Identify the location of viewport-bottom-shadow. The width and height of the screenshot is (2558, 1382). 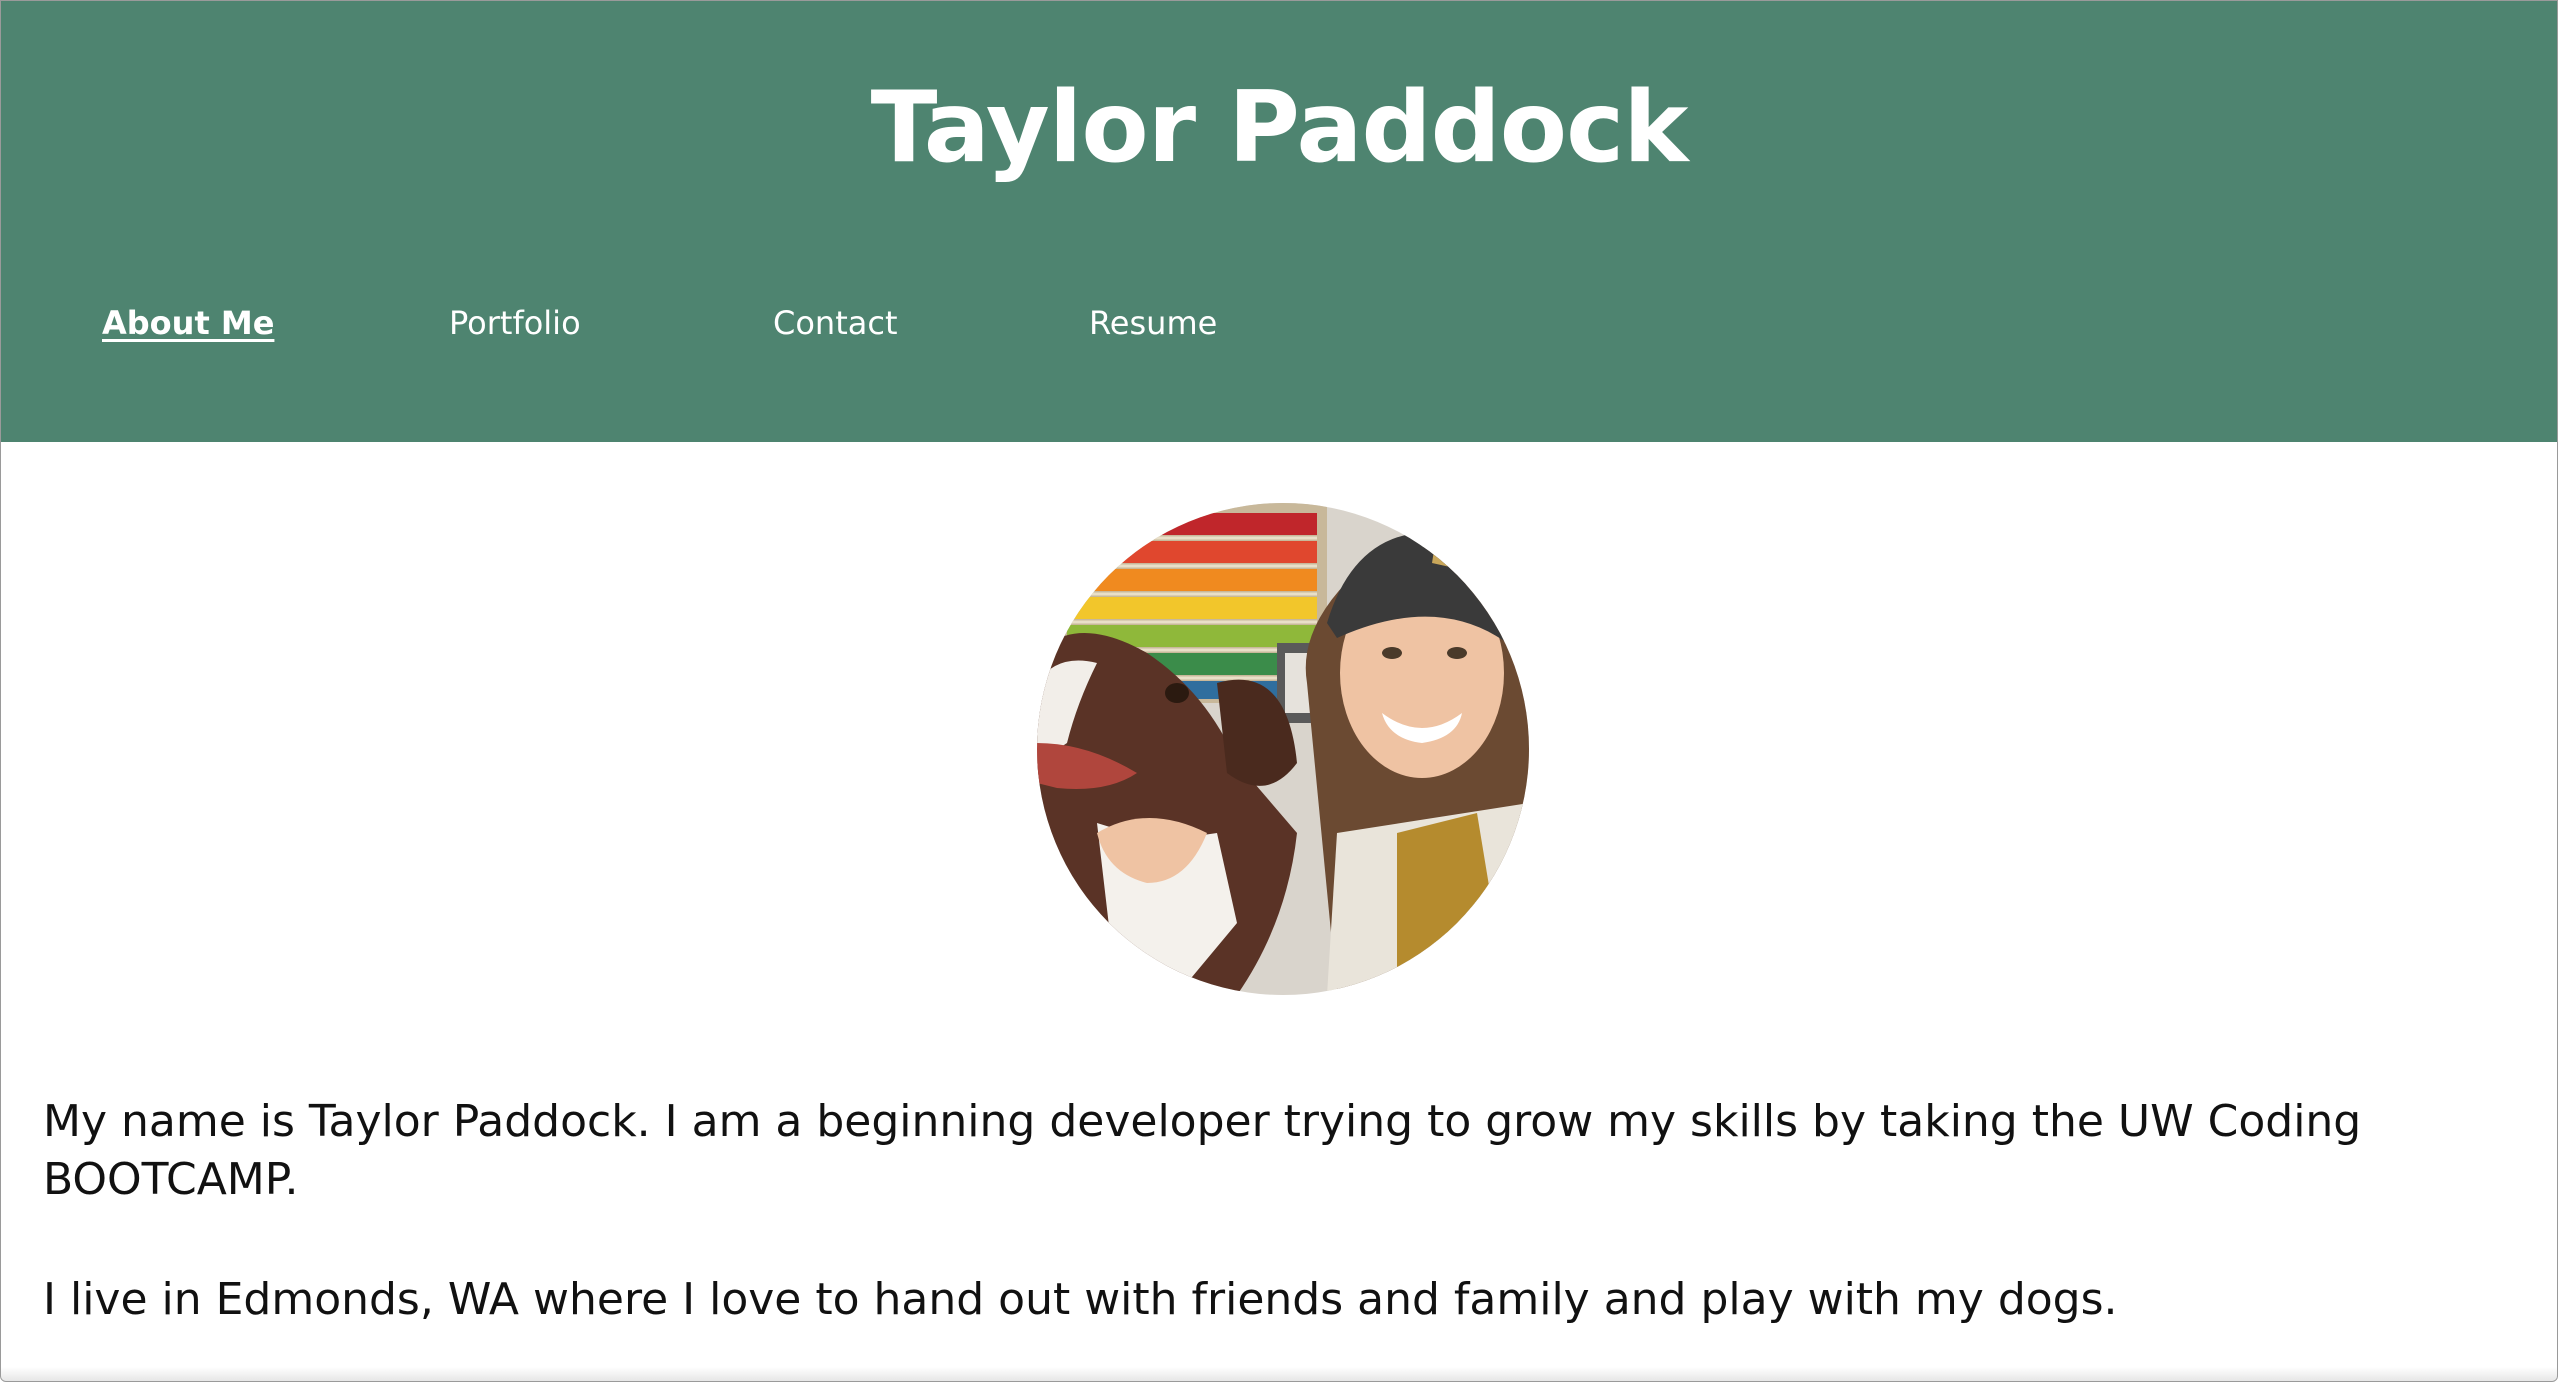
(1279, 1374).